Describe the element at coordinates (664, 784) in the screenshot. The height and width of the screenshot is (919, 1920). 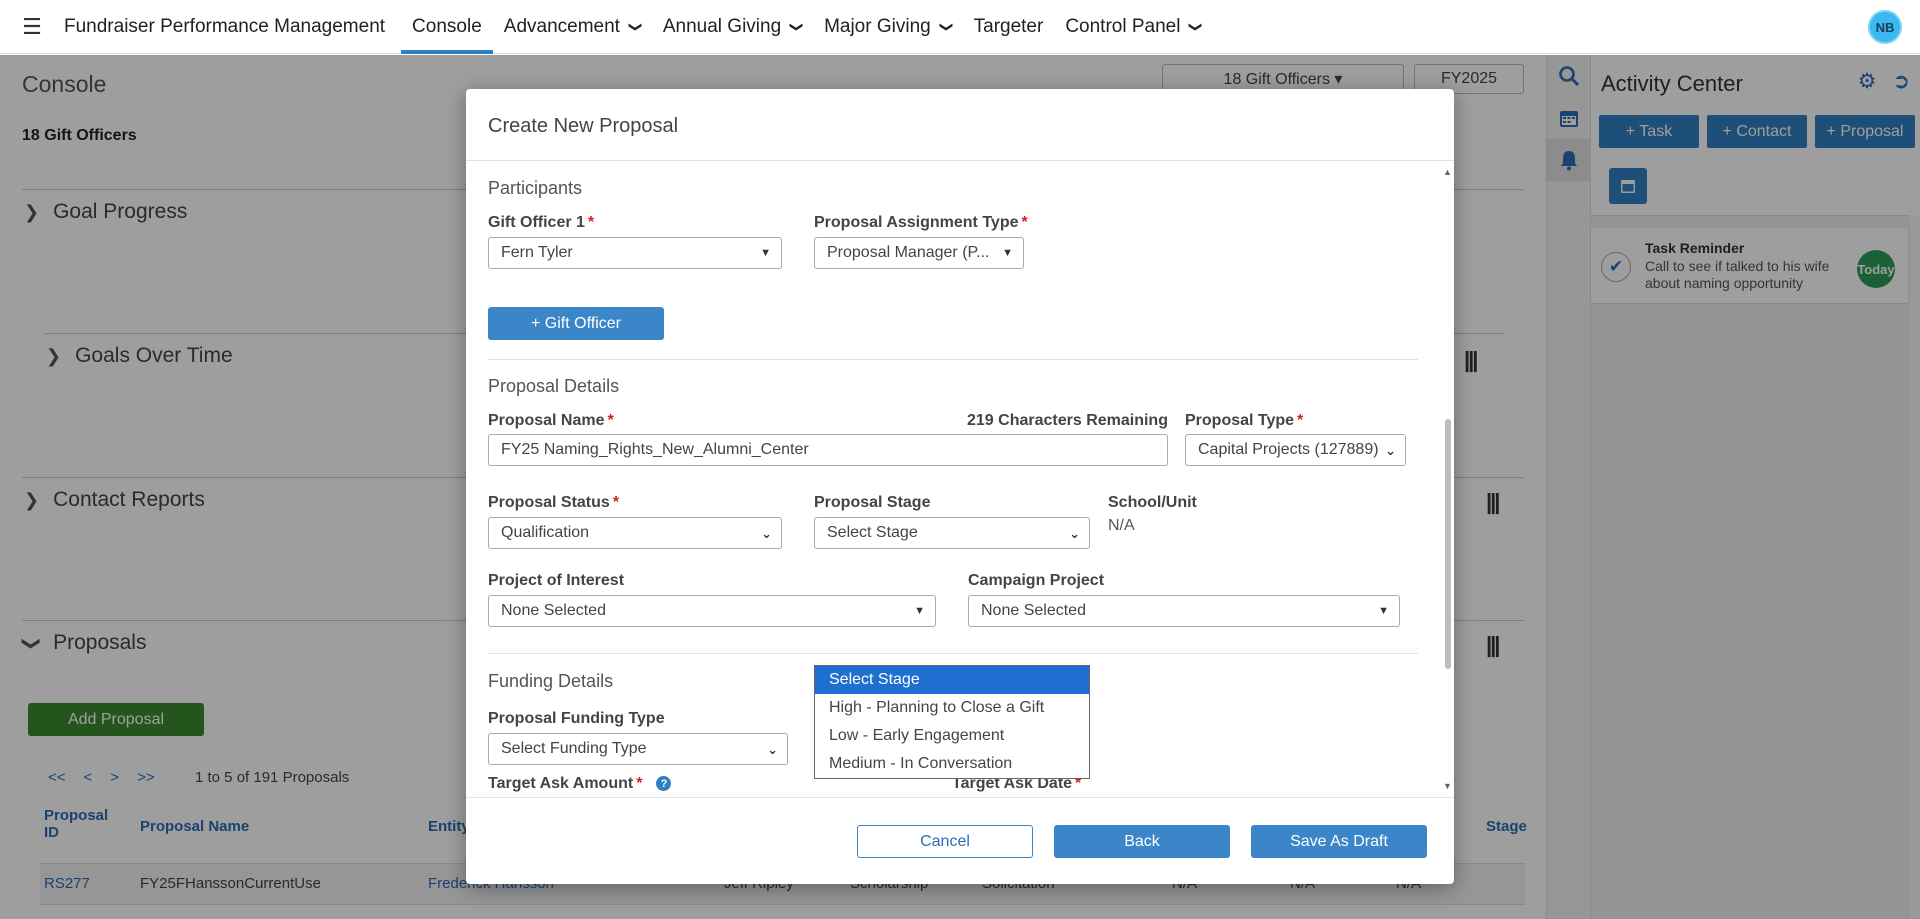
I see `help-icon: ?` at that location.